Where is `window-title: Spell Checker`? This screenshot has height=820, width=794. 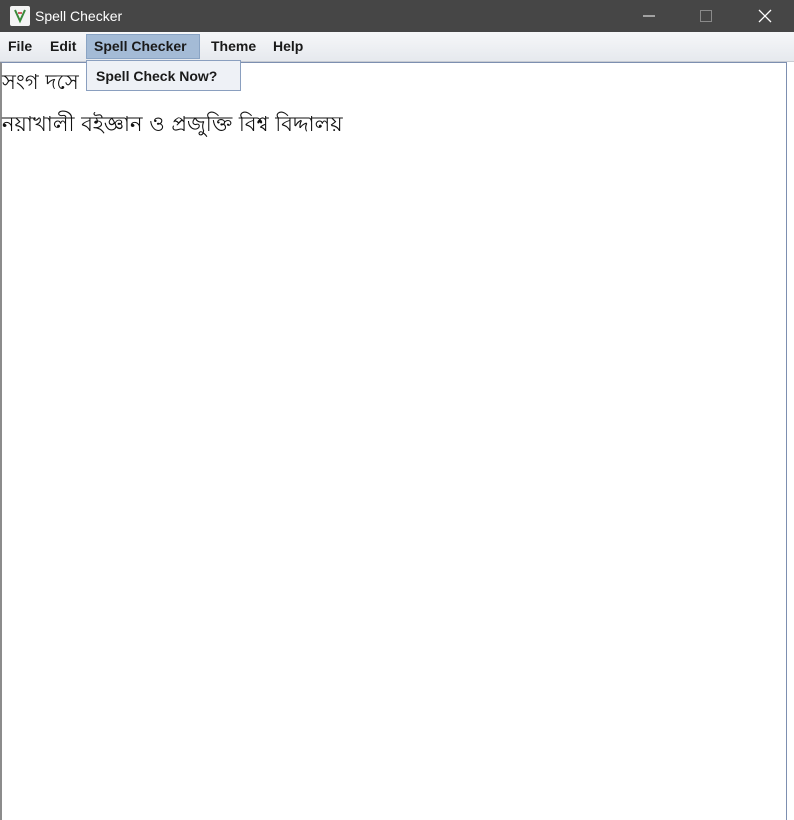 window-title: Spell Checker is located at coordinates (79, 16).